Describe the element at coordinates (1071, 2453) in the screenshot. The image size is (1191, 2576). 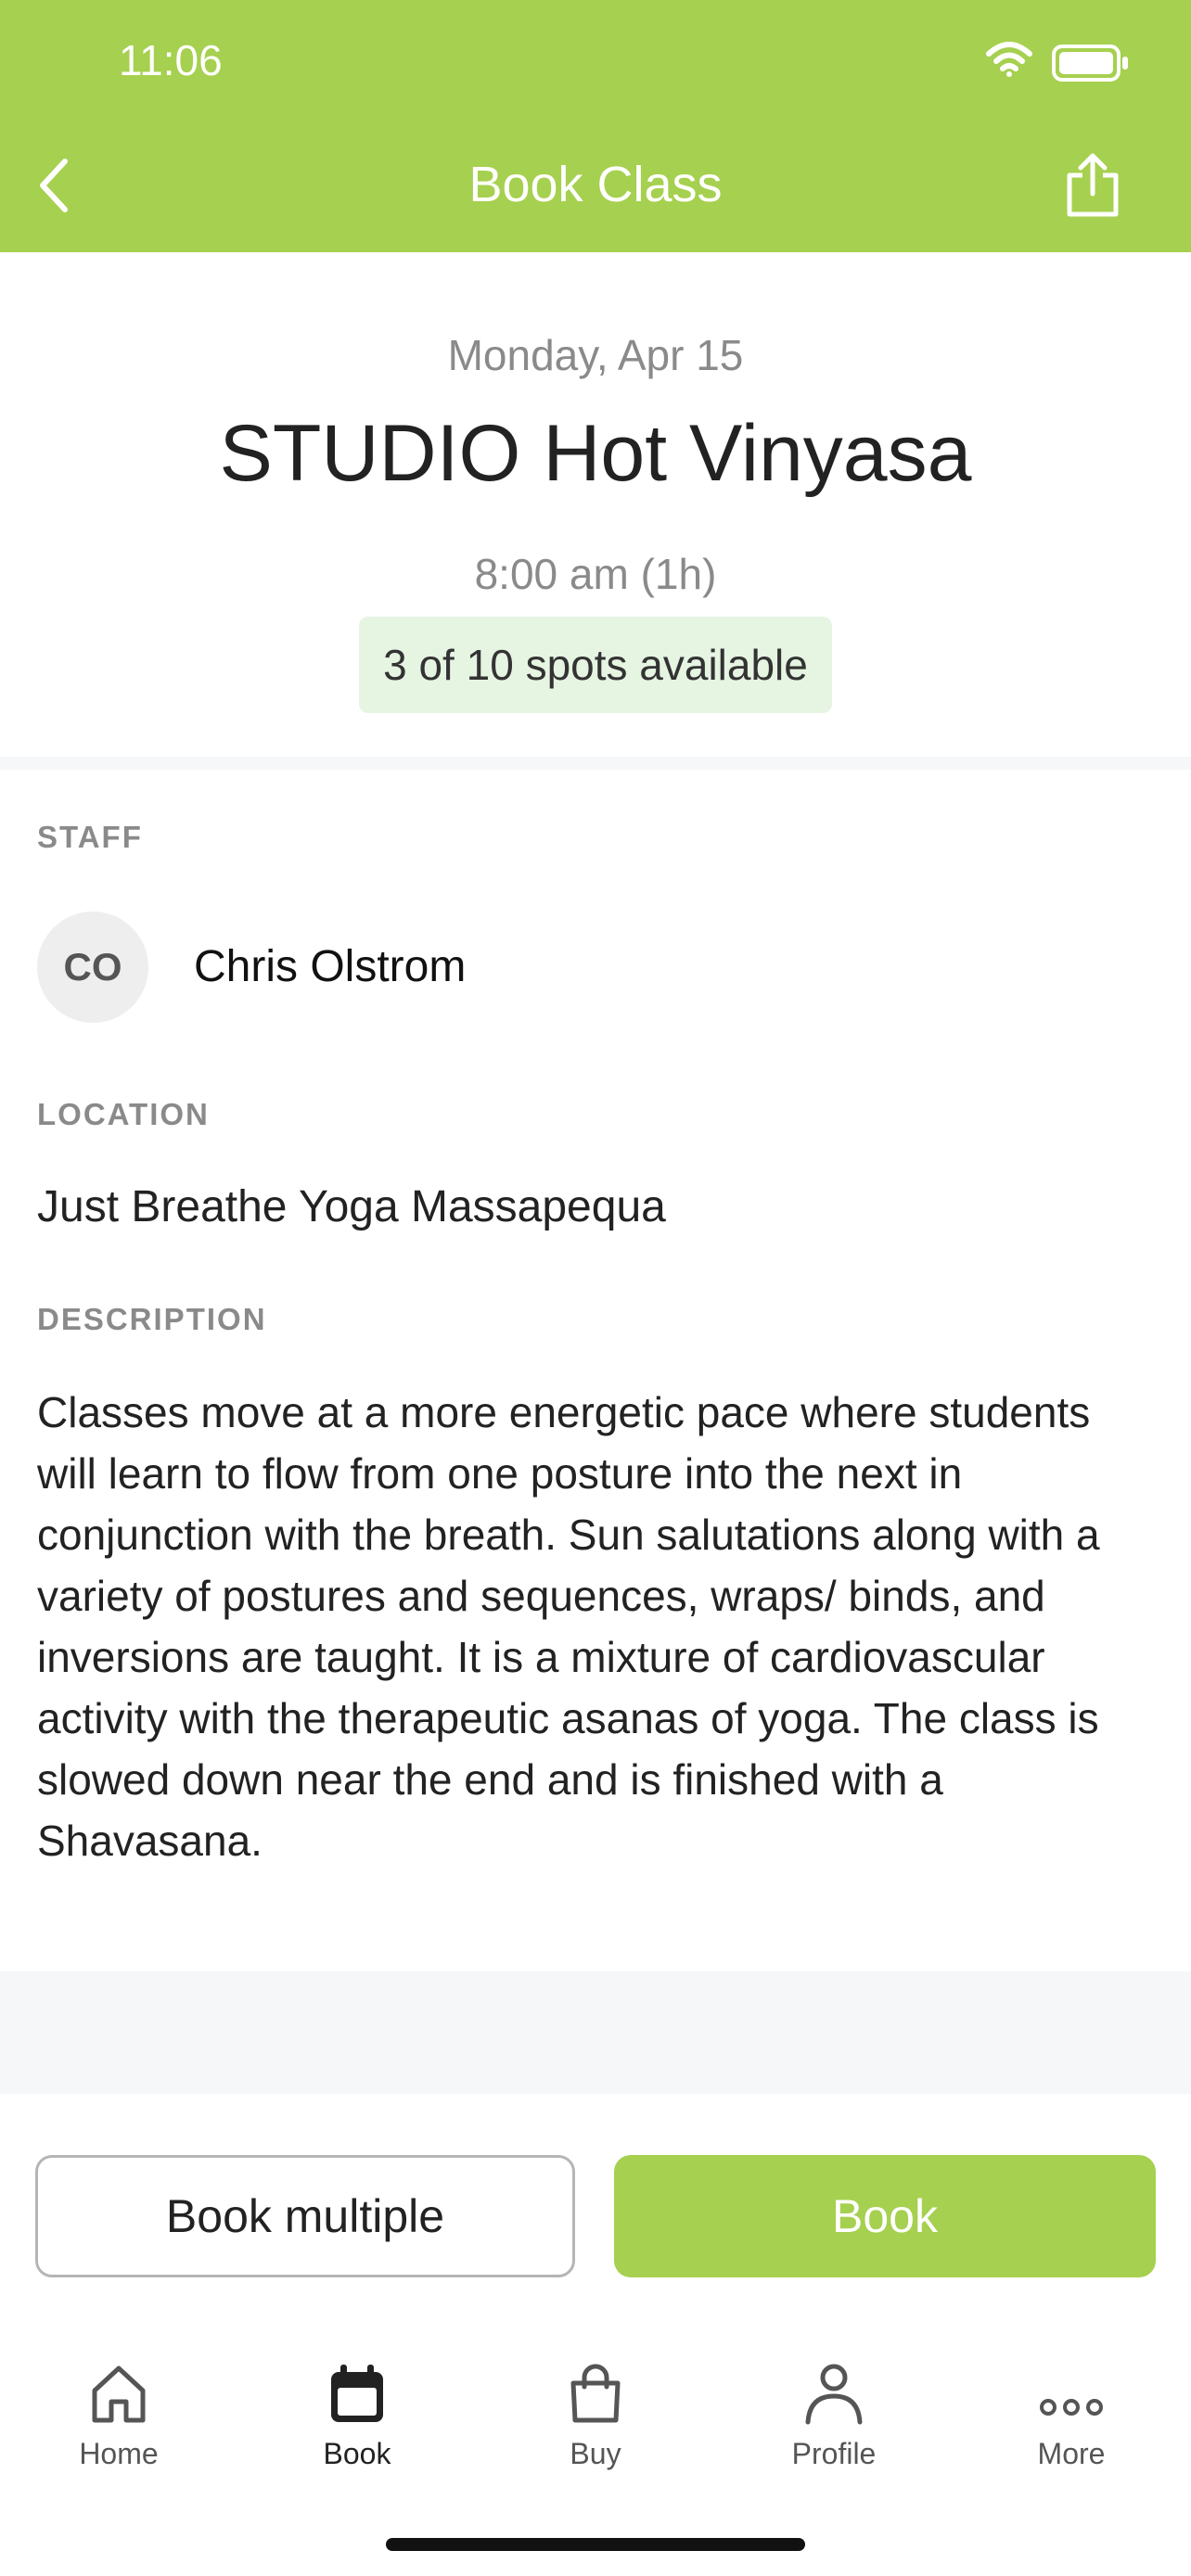
I see `tab-more-label: More` at that location.